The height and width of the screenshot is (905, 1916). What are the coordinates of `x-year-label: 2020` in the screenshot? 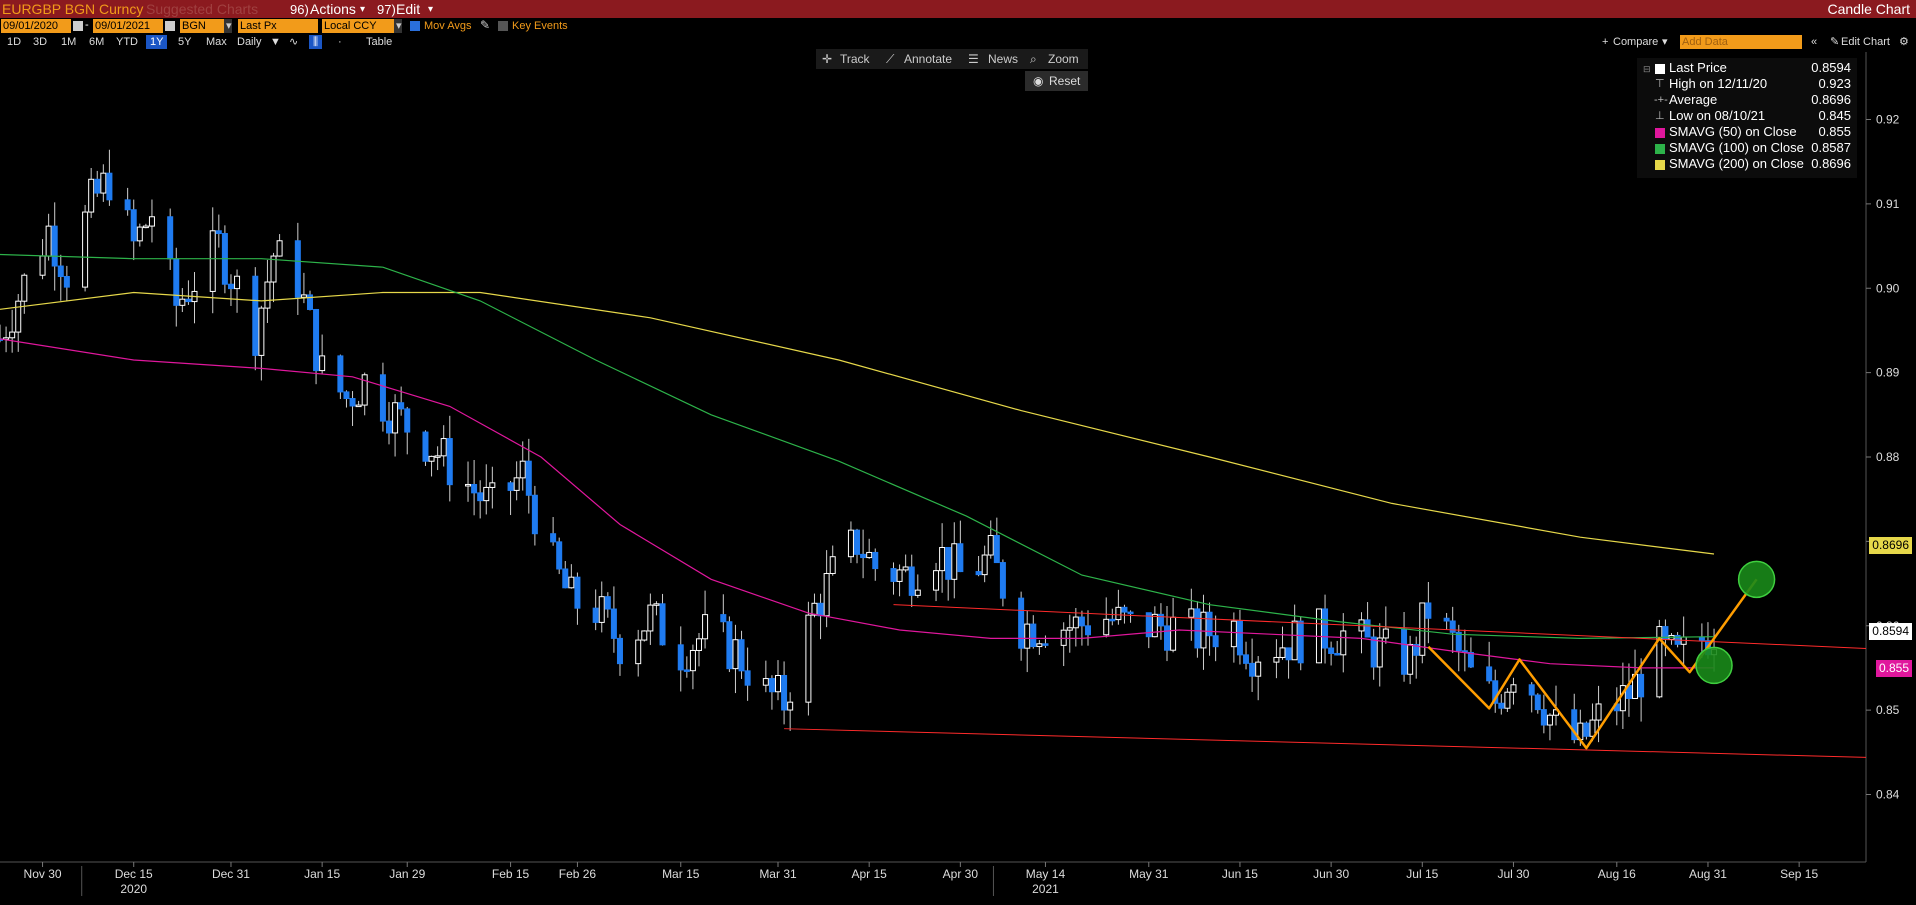 It's located at (133, 889).